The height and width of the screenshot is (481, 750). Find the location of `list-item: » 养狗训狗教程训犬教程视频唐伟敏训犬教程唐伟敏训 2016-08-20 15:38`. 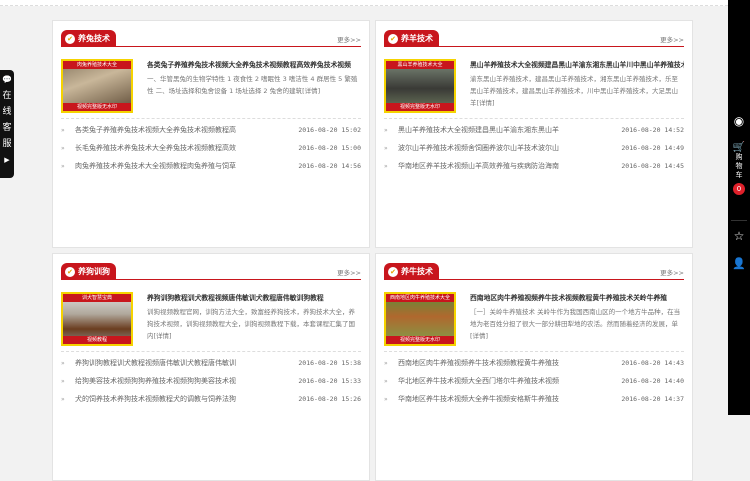

list-item: » 养狗训狗教程训犬教程视频唐伟敏训犬教程唐伟敏训 2016-08-20 15:38 is located at coordinates (211, 363).